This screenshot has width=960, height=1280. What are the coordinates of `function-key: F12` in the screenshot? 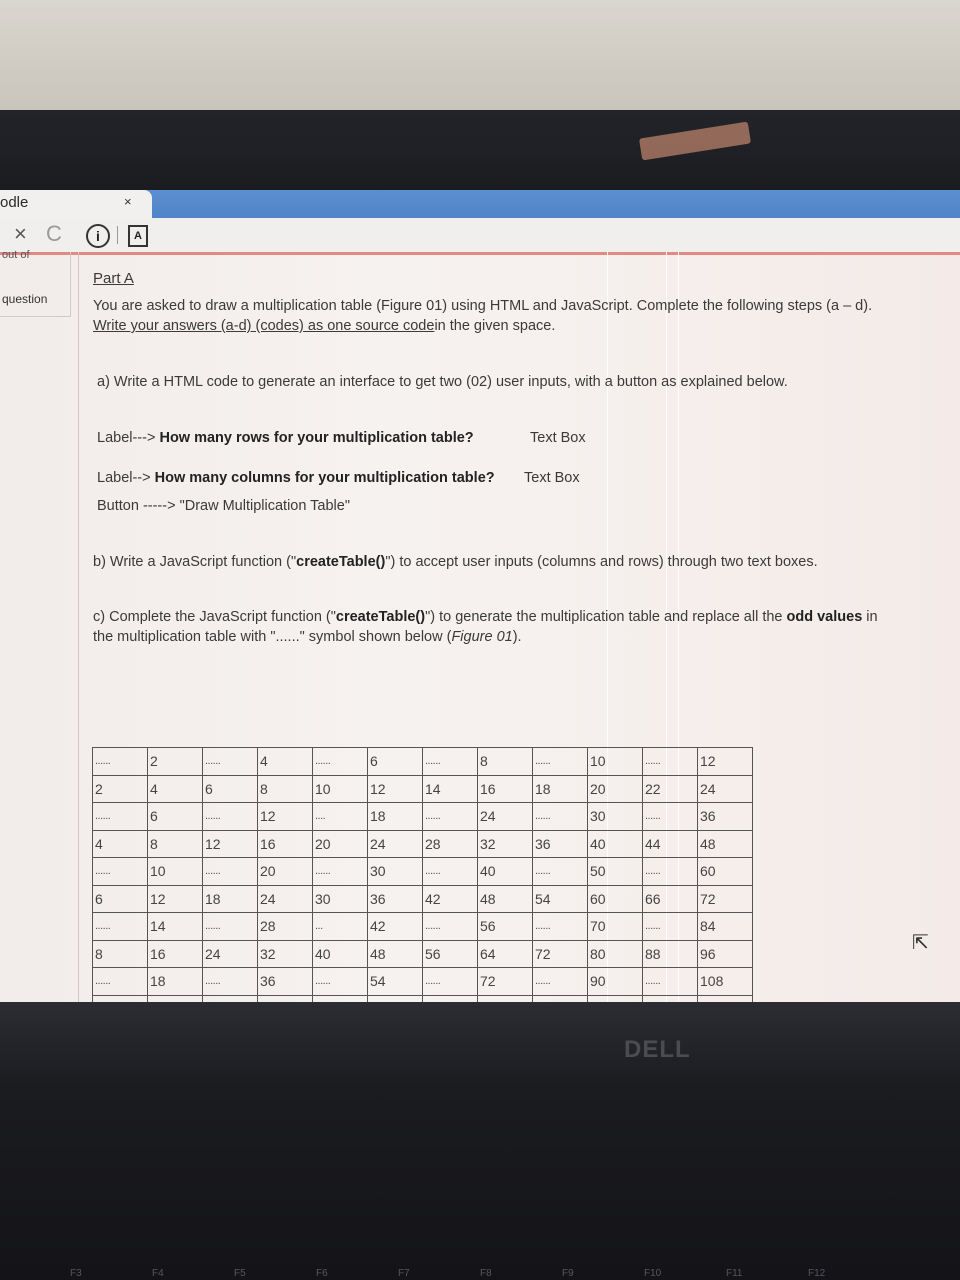 It's located at (817, 1273).